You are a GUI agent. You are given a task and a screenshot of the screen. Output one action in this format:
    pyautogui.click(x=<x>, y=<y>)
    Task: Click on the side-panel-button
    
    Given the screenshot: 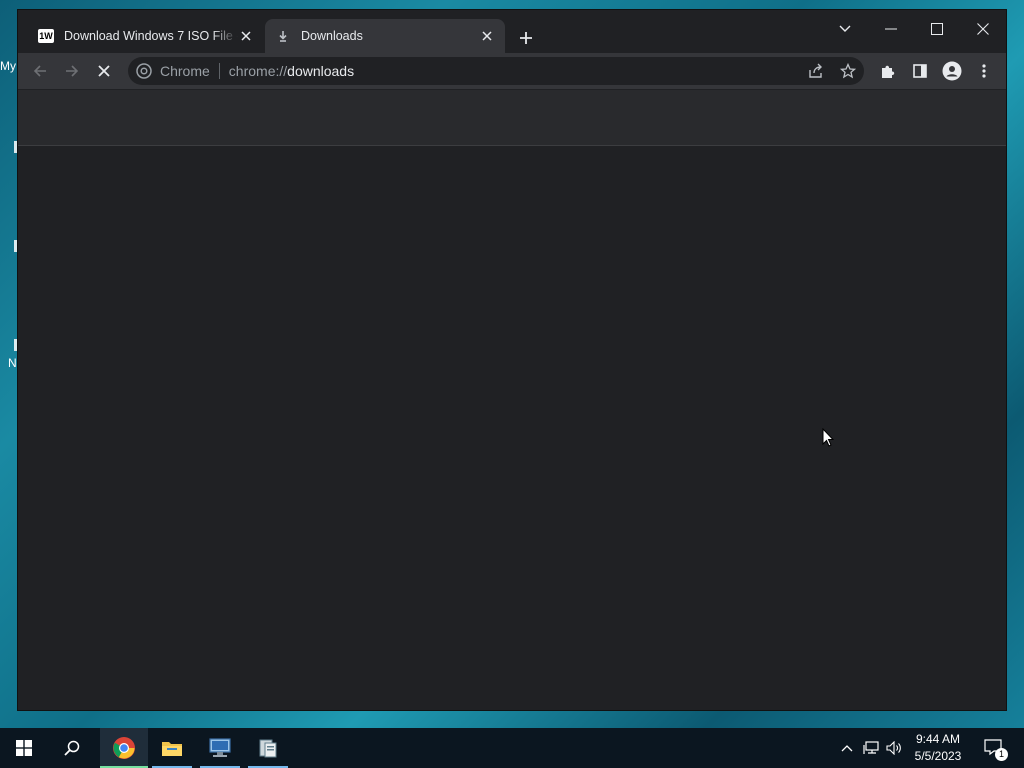 What is the action you would take?
    pyautogui.click(x=920, y=71)
    